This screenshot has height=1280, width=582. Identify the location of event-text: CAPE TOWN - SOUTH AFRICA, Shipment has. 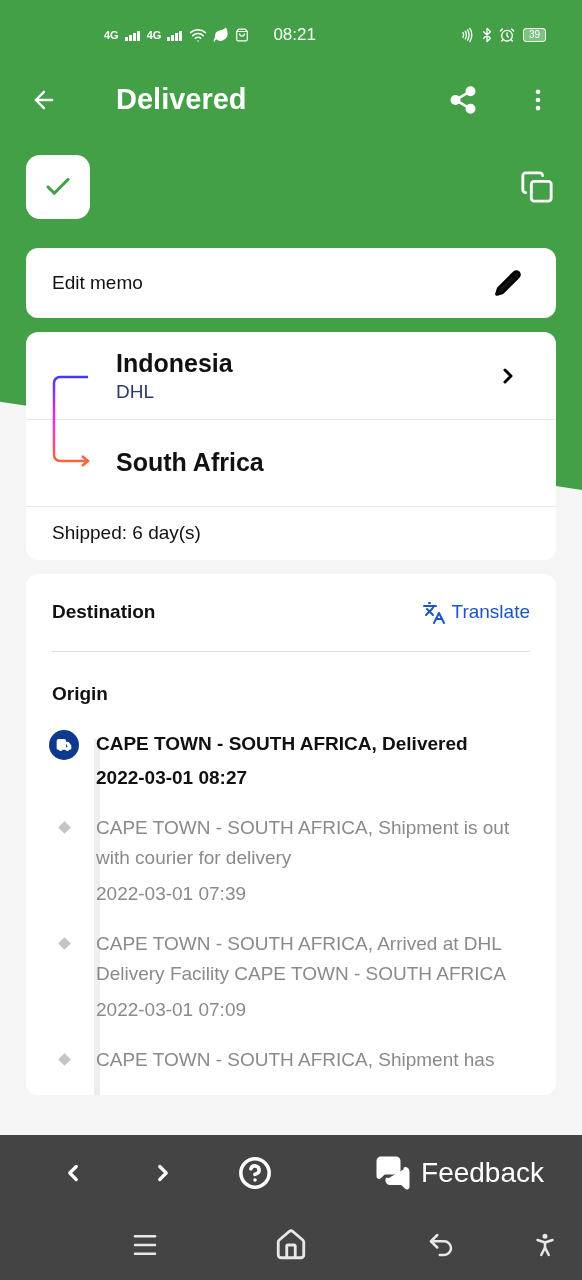
(296, 1059).